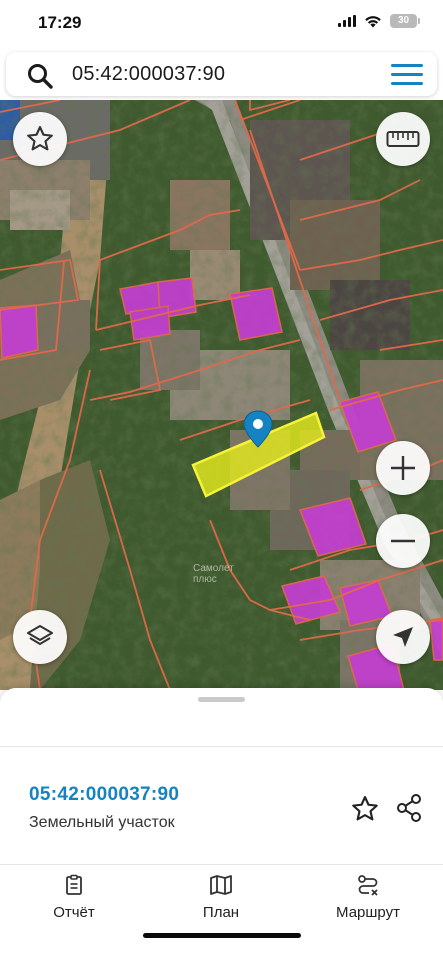 The image size is (443, 960). I want to click on layers-icon, so click(40, 635).